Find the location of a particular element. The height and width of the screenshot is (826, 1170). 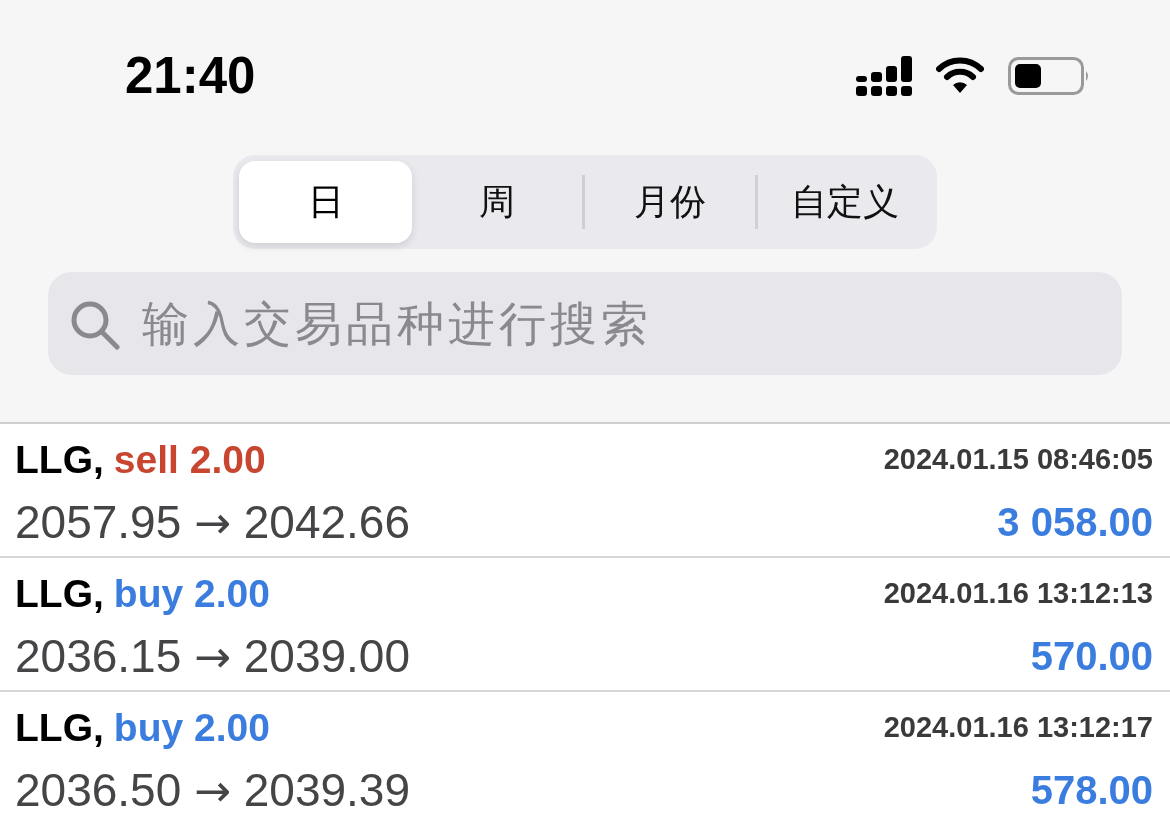

search-field: 输入交易品种进行搜索 is located at coordinates (585, 323).